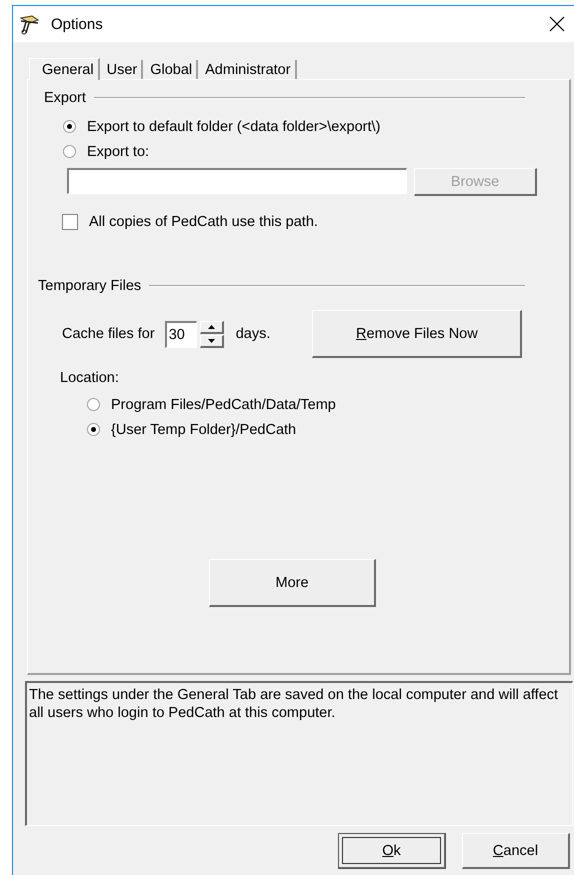 The image size is (574, 875). Describe the element at coordinates (89, 378) in the screenshot. I see `location-label: Location:` at that location.